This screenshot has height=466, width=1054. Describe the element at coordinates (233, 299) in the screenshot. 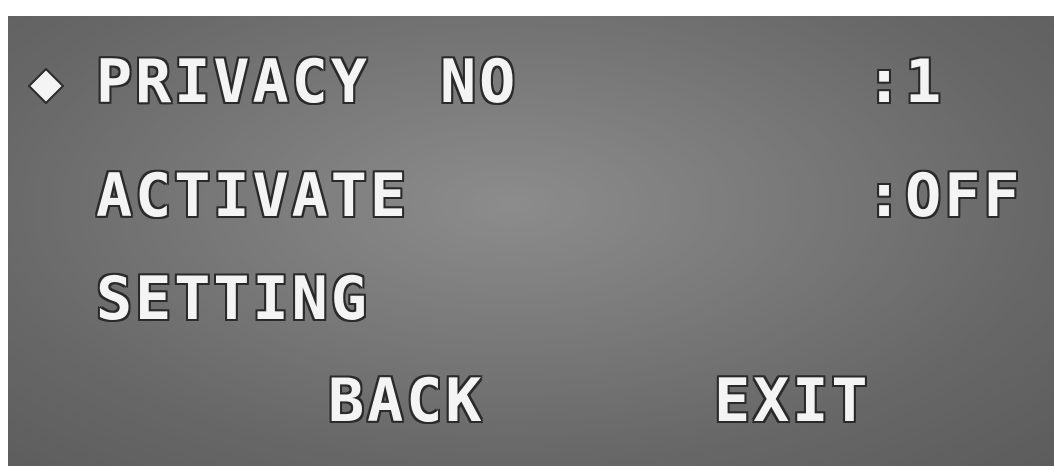

I see `setting-label: SETTING` at that location.